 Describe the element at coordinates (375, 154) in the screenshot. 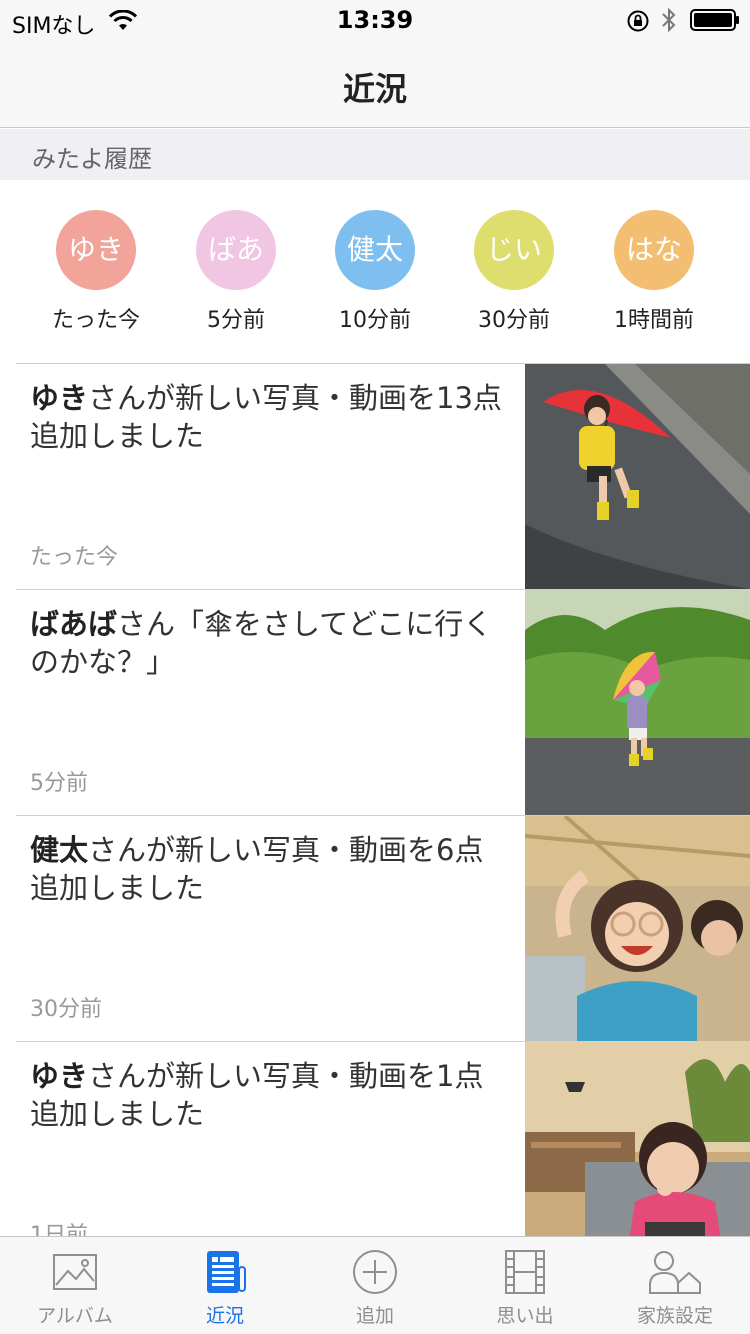

I see `section-header: みたよ履歴` at that location.